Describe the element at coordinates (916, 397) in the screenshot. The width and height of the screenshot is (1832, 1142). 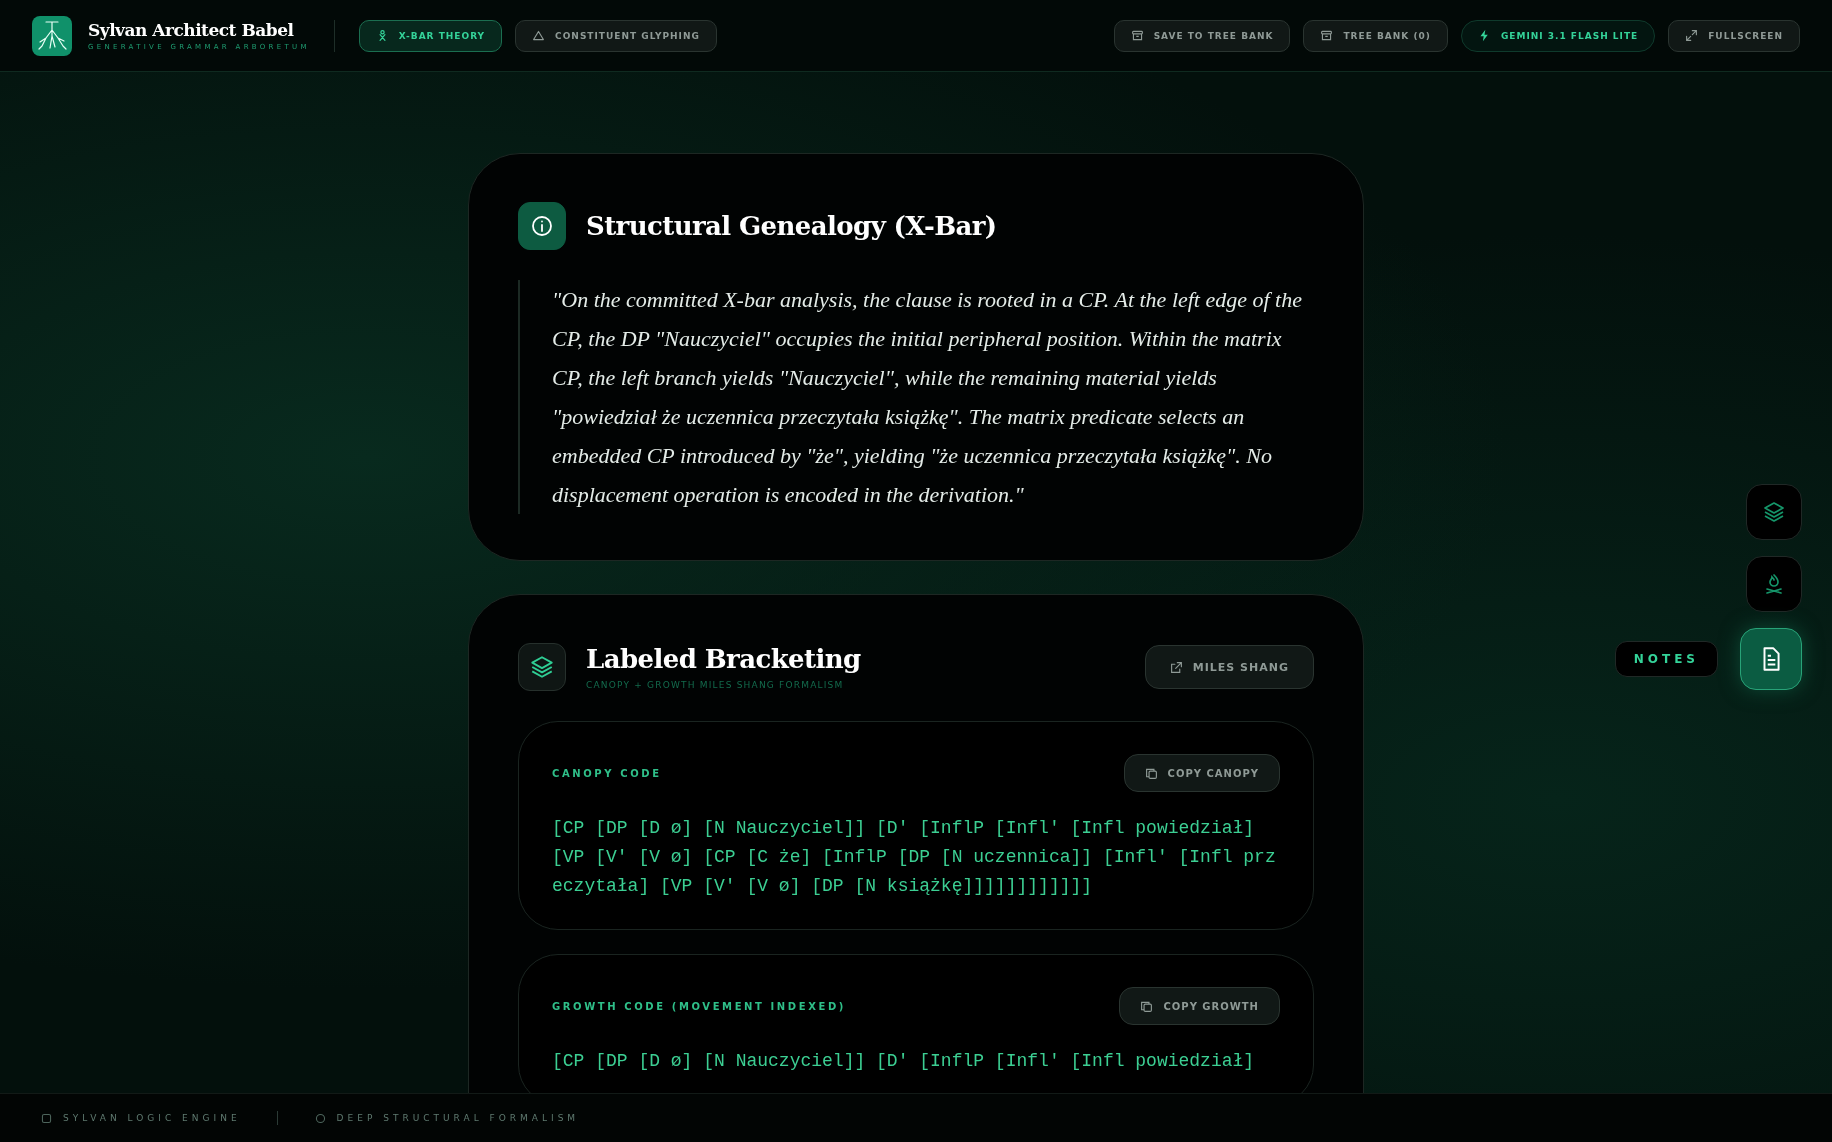
I see `analysis-quote: "On the committed X-bar analysis, the clause is rooted in a CP. At the left edge of the CP, the DP "Nauczyciel" occupies the initial peripheral position. Within the matrix CP, the left branch yields "Nauczyciel", while the remaining material yields "powiedział że uczennica przeczytała książkę". The matrix predicate selects an embedded CP introduced by "że", yielding "że uczennica przeczytała książkę". No displacement operation is encoded in the derivation."` at that location.